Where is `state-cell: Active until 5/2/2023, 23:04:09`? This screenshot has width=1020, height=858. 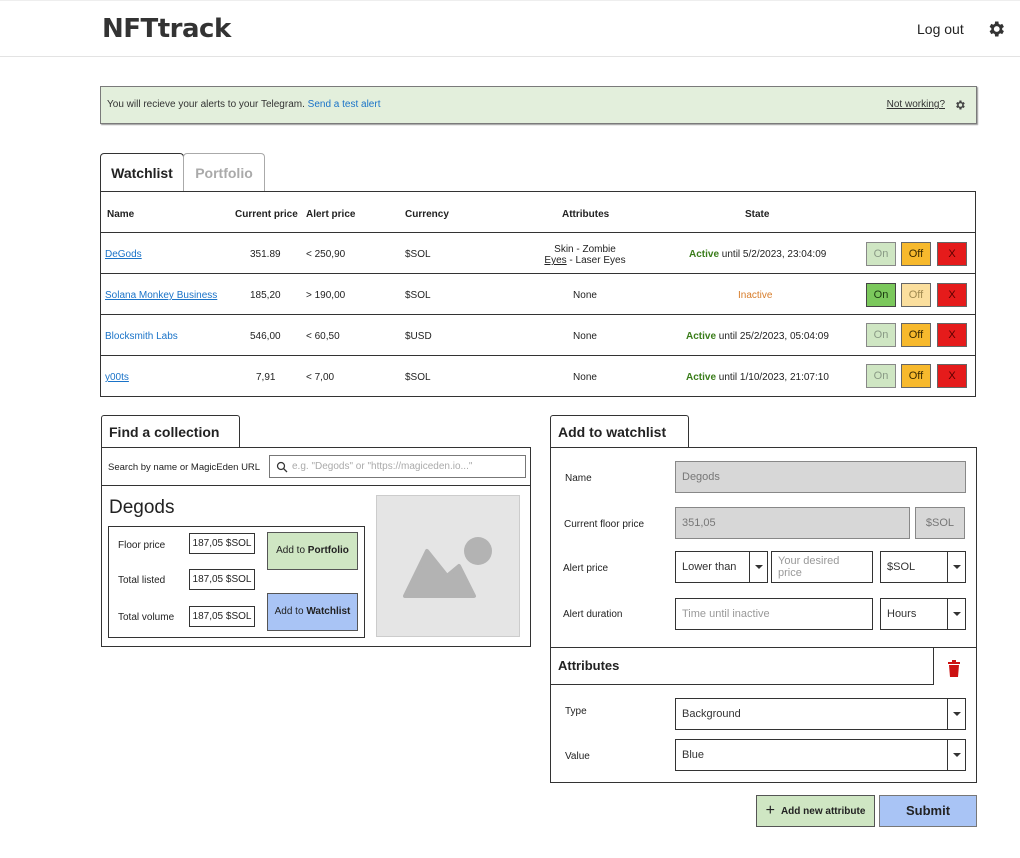
state-cell: Active until 5/2/2023, 23:04:09 is located at coordinates (757, 254).